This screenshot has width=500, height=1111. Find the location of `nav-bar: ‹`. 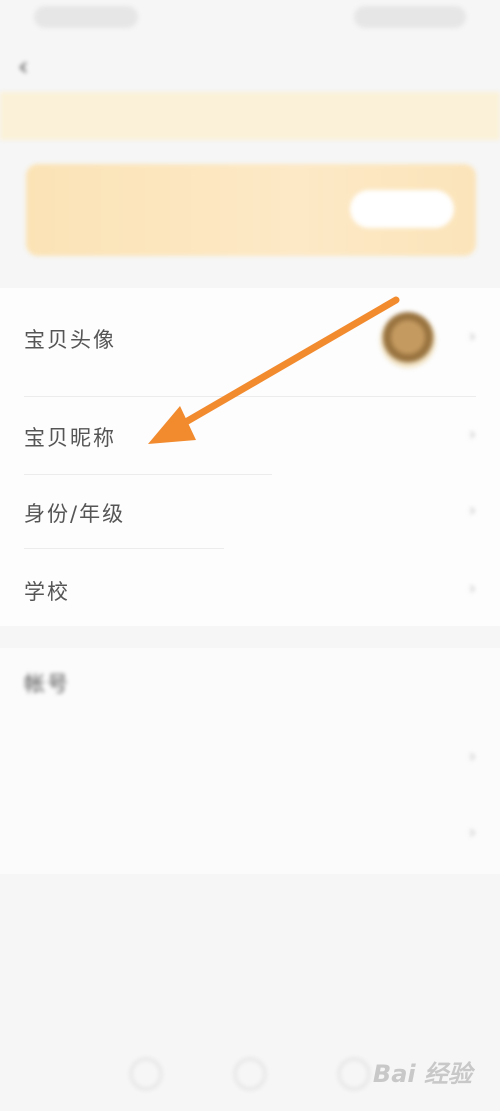

nav-bar: ‹ is located at coordinates (250, 66).